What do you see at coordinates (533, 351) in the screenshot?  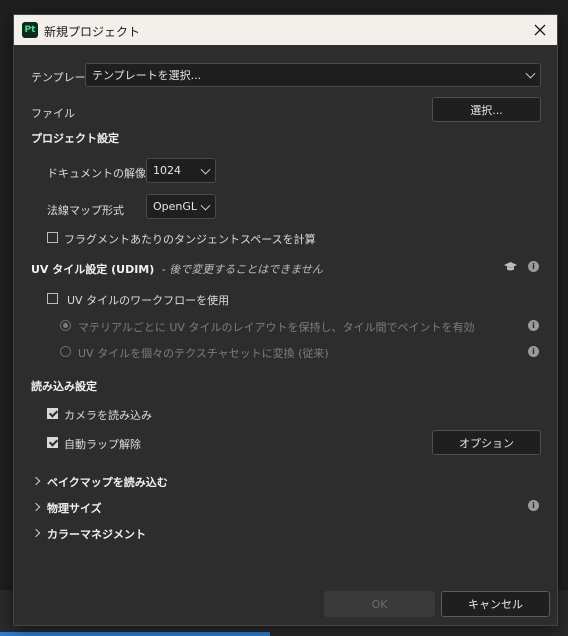 I see `uv-option-convert-info-icon: i` at bounding box center [533, 351].